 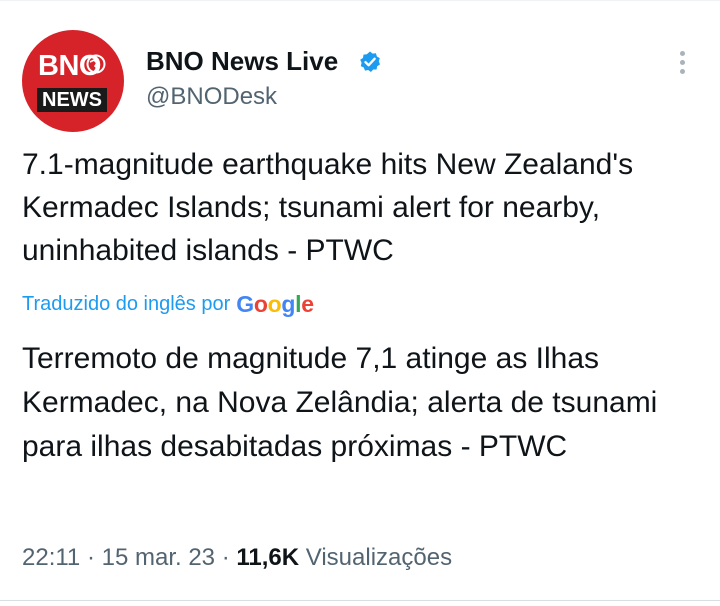 What do you see at coordinates (360, 600) in the screenshot?
I see `bottom-divider` at bounding box center [360, 600].